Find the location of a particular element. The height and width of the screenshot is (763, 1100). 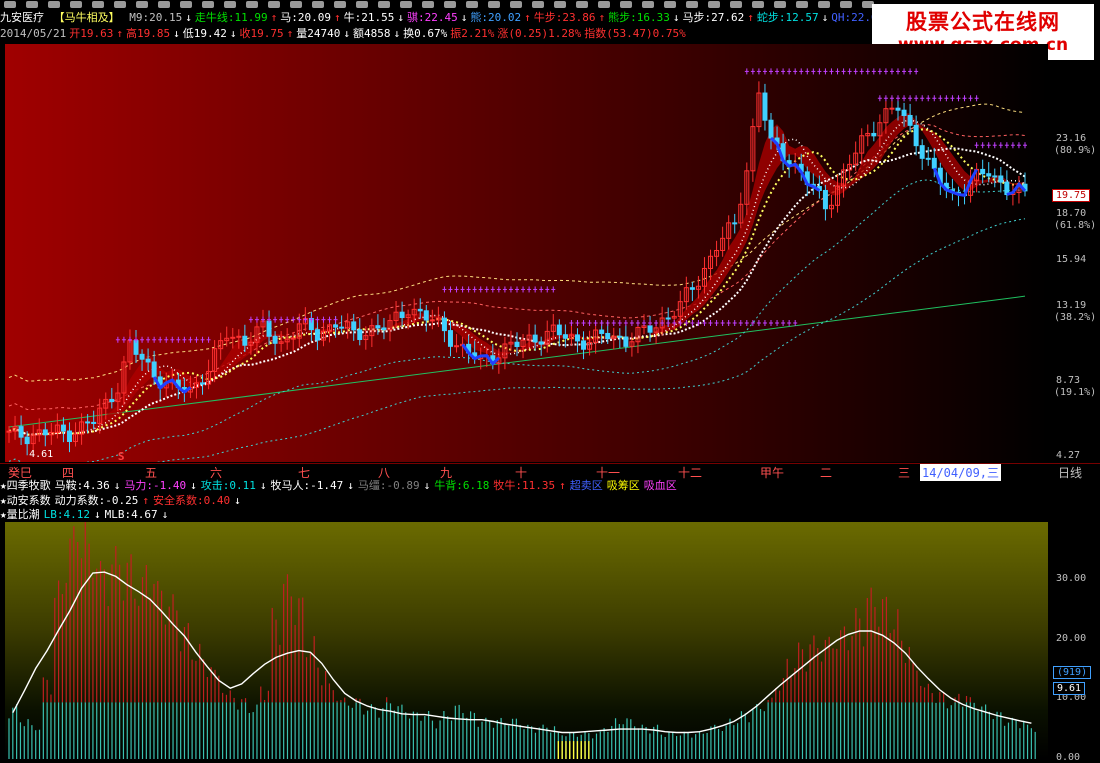

value-label: 开19.63 is located at coordinates (91, 33).